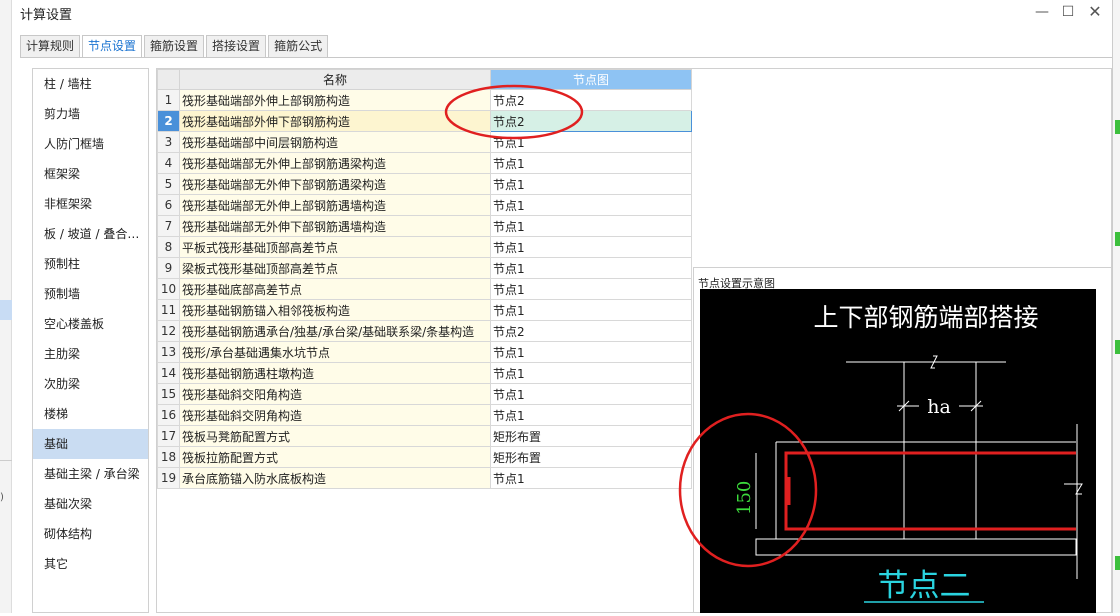 The height and width of the screenshot is (616, 1120). What do you see at coordinates (6, 306) in the screenshot?
I see `background-window-edge: )` at bounding box center [6, 306].